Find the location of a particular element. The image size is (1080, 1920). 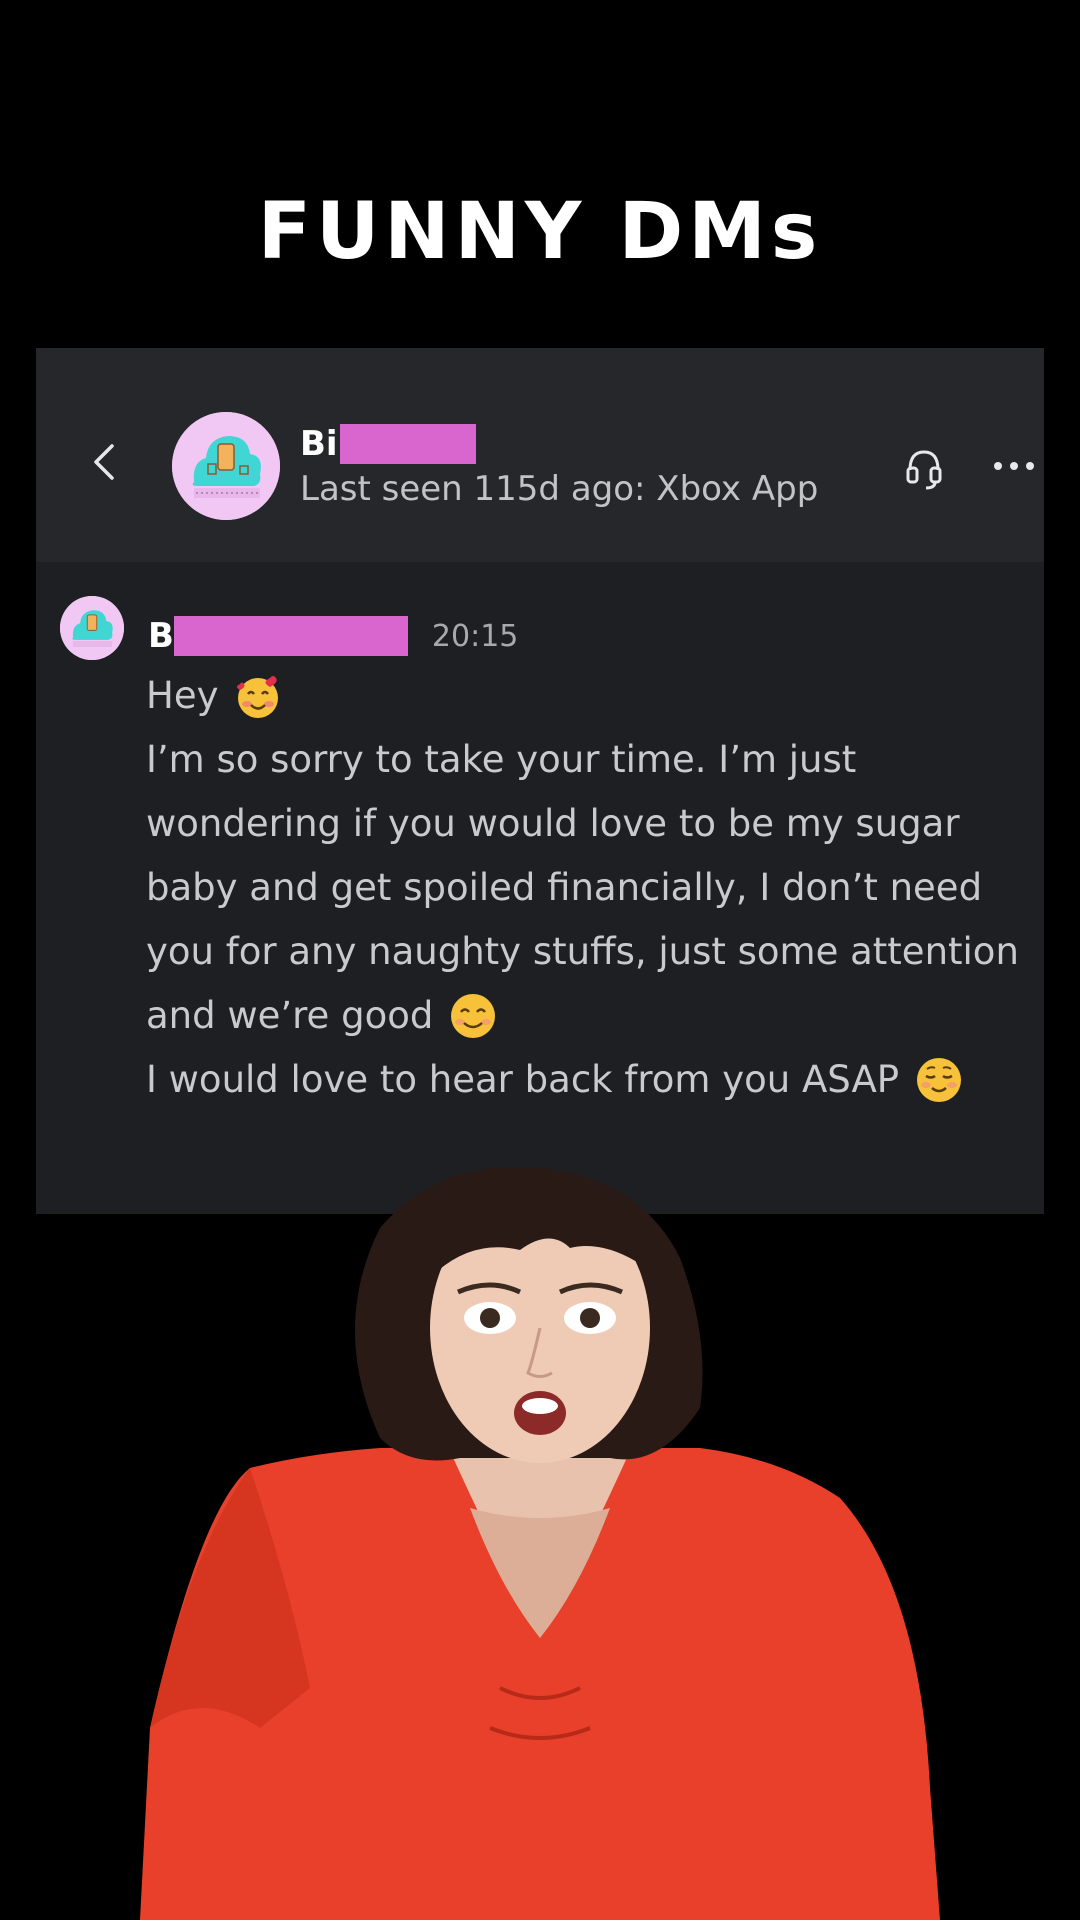

headset-icon is located at coordinates (924, 468).